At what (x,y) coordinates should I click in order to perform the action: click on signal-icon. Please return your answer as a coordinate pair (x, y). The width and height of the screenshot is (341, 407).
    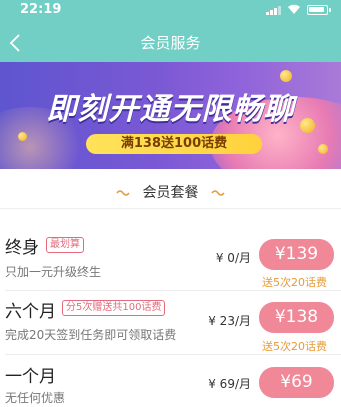
    Looking at the image, I should click on (273, 10).